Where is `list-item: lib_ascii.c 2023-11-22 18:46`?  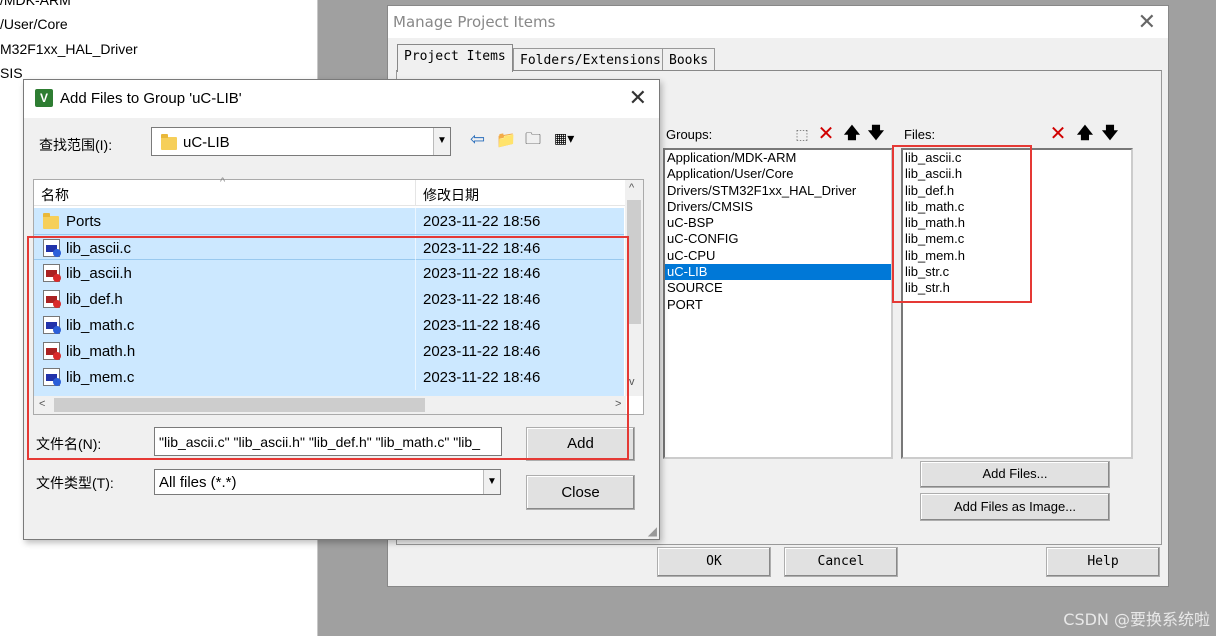
list-item: lib_ascii.c 2023-11-22 18:46 is located at coordinates (329, 247).